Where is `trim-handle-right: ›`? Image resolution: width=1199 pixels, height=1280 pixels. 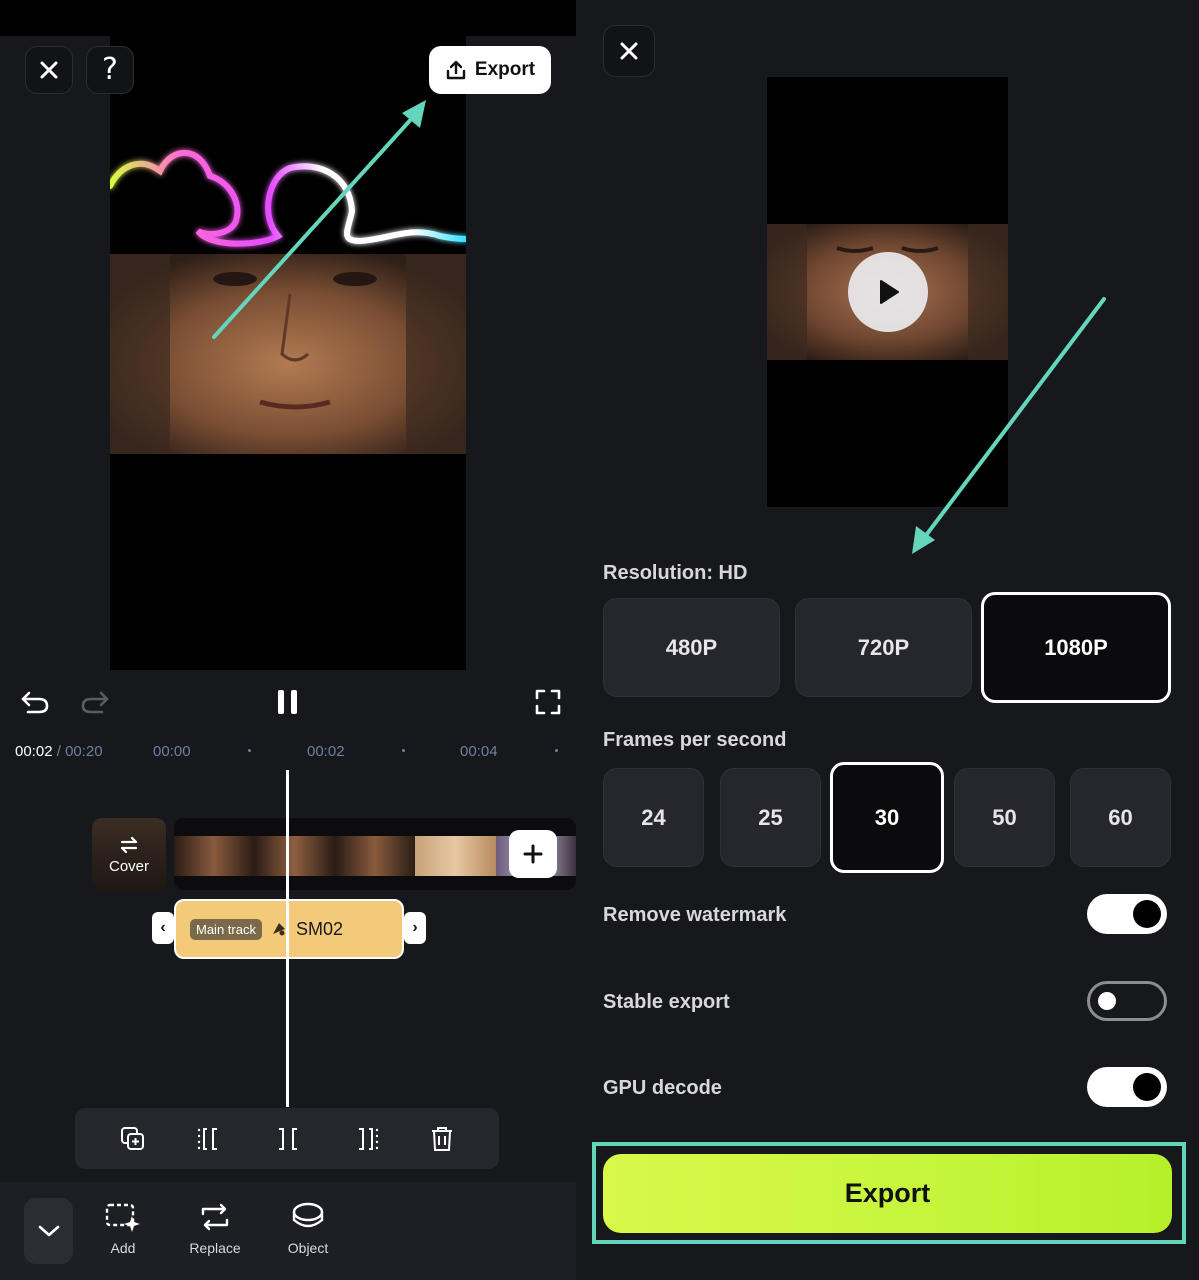
trim-handle-right: › is located at coordinates (415, 928).